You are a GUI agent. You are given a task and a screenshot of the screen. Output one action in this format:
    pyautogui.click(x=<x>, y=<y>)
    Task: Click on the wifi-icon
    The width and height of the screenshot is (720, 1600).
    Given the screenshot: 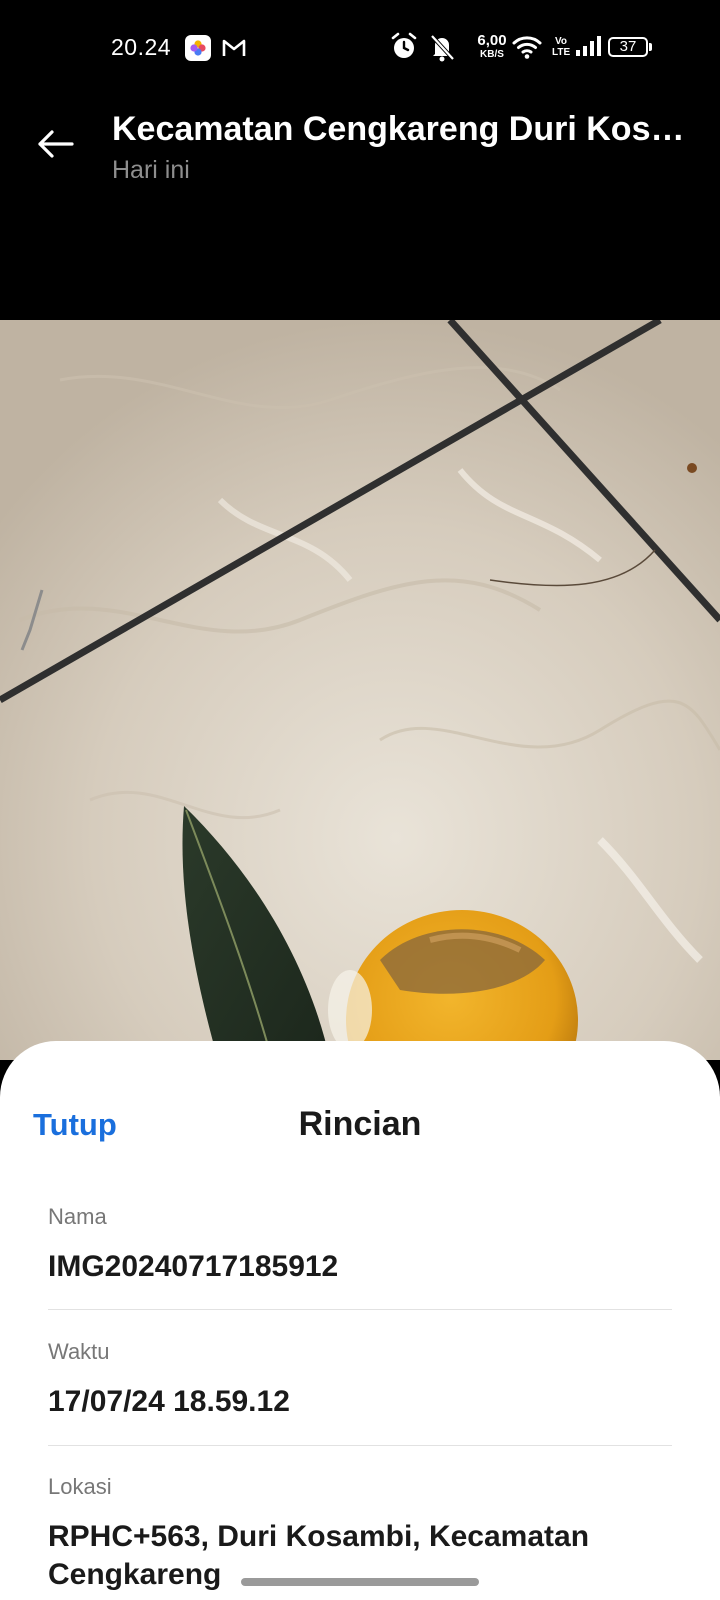 What is the action you would take?
    pyautogui.click(x=527, y=49)
    